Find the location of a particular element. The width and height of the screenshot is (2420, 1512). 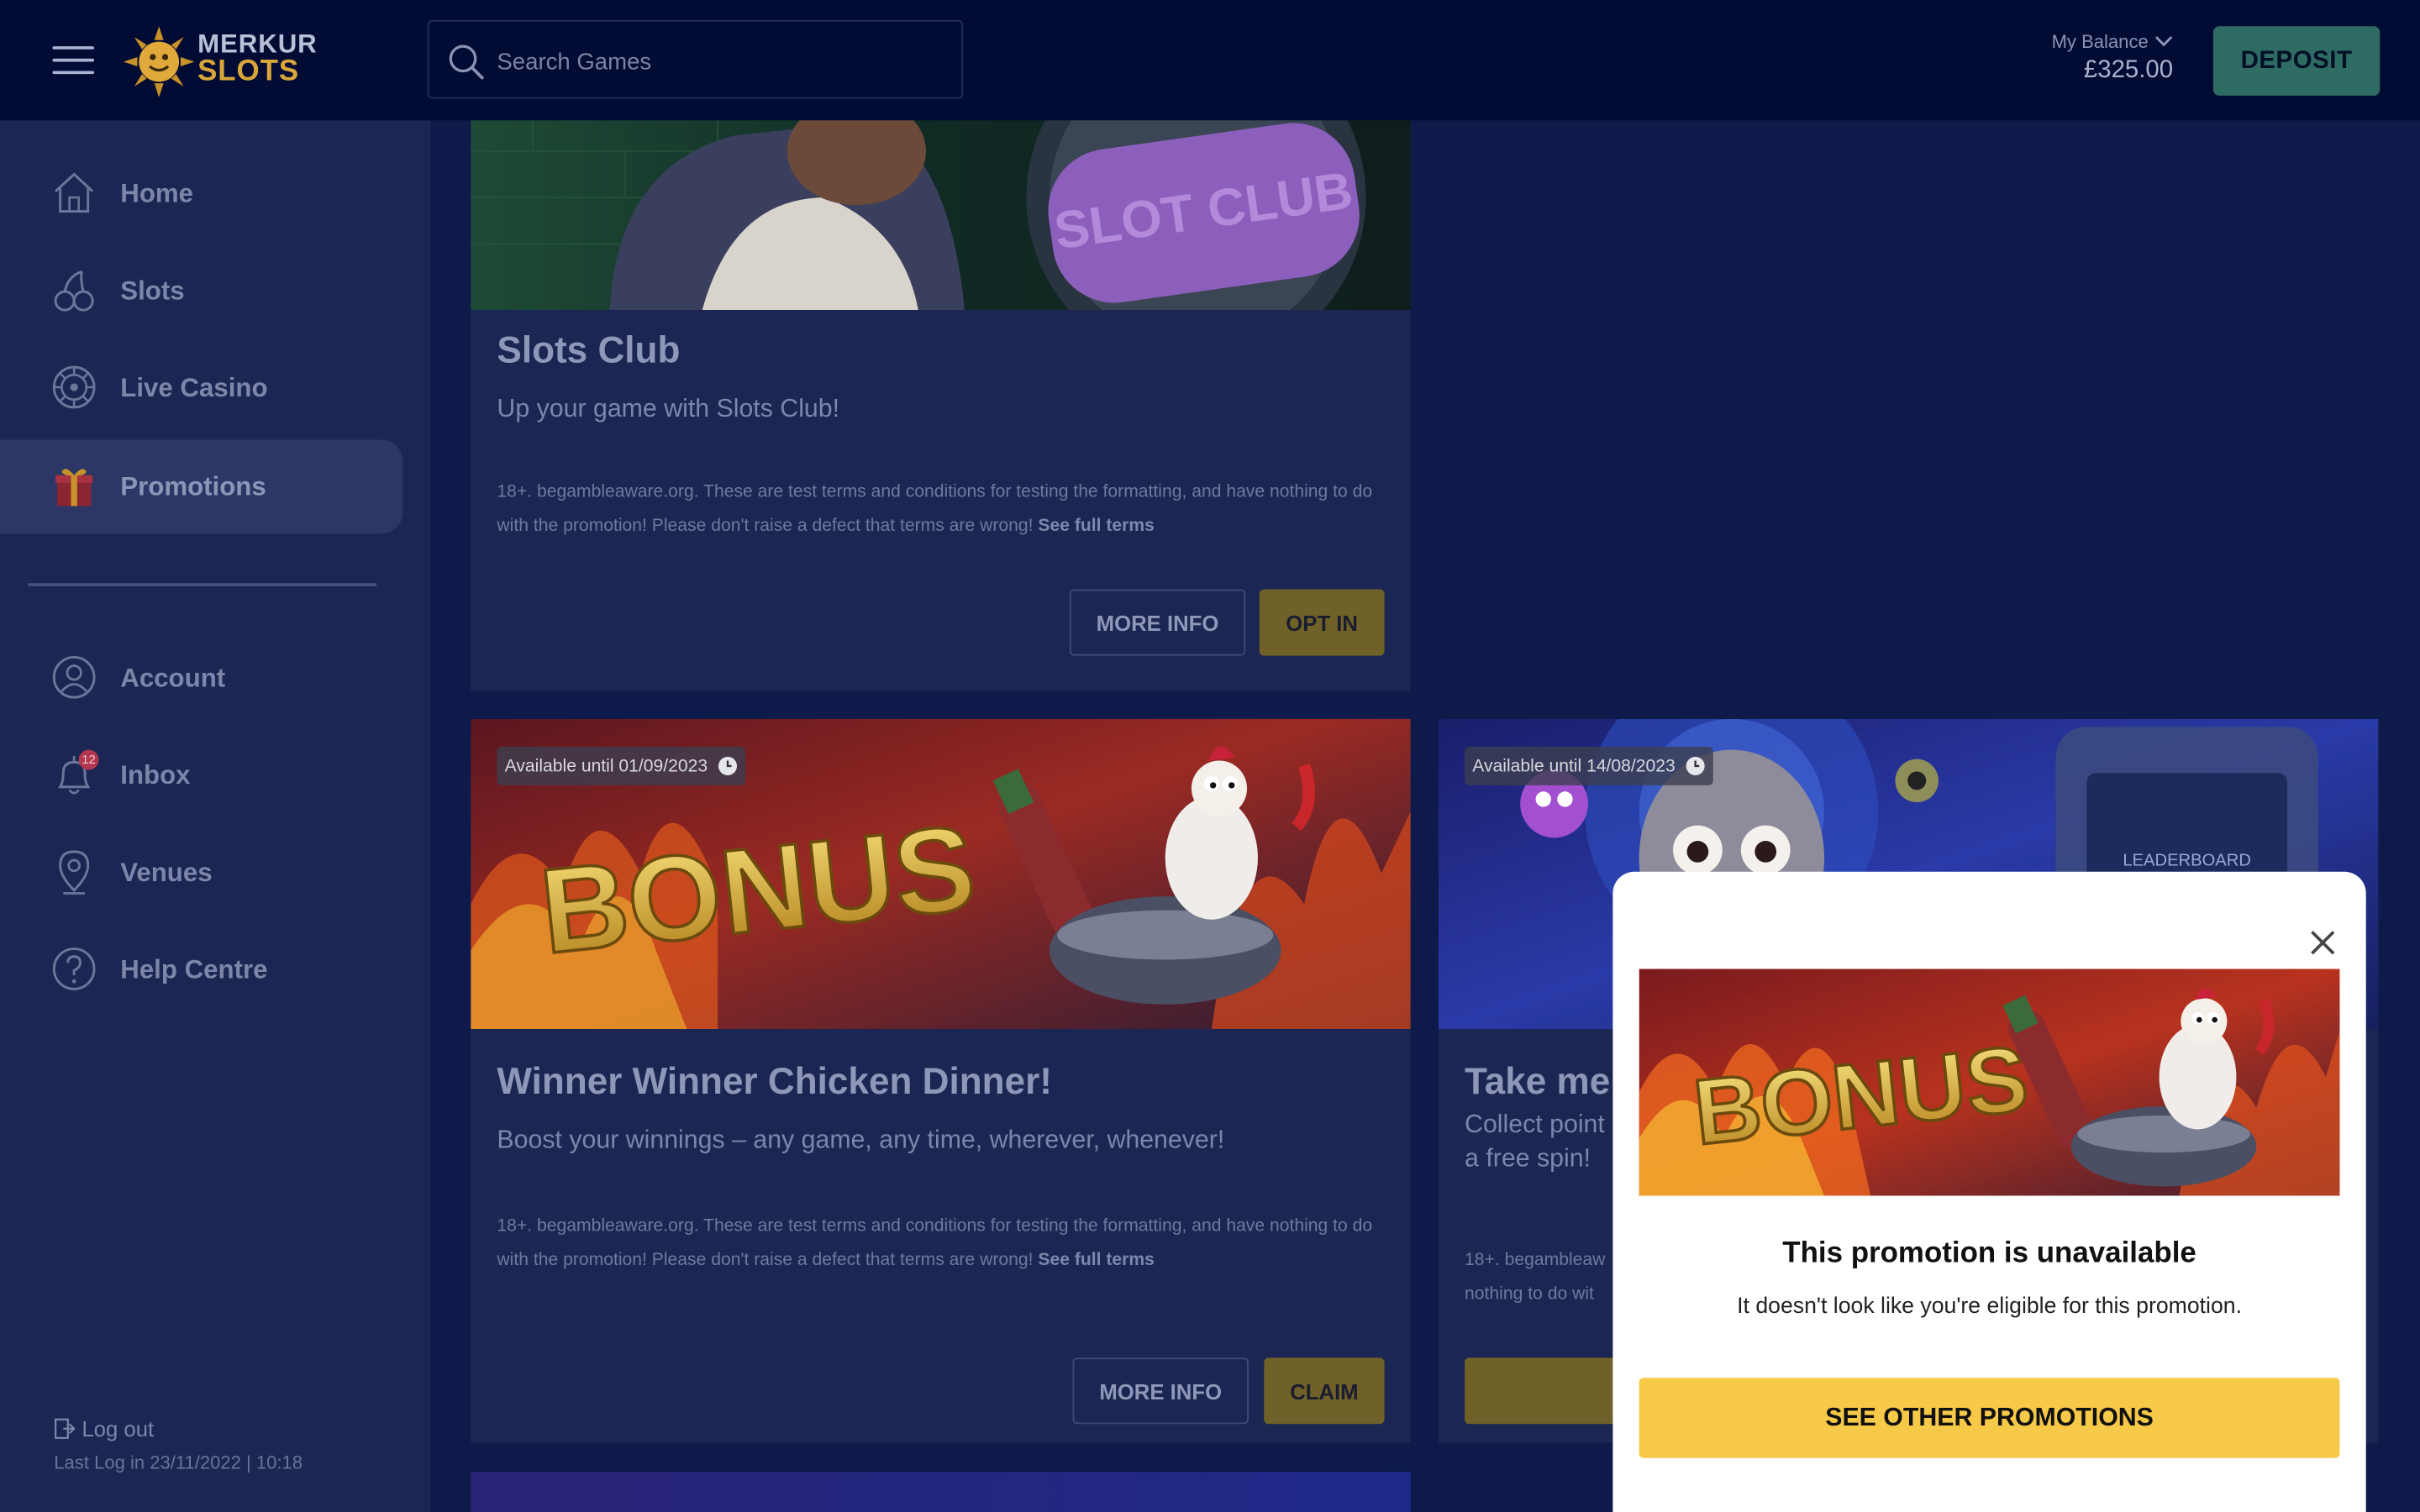

sidebar-item-label: Venues is located at coordinates (166, 872).